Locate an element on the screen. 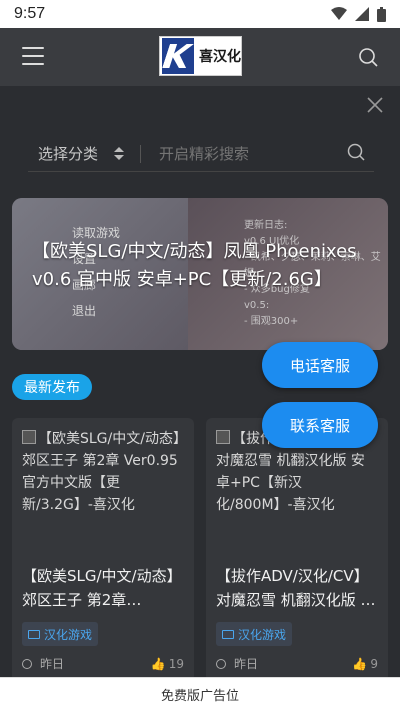 The height and width of the screenshot is (711, 400). close-icon is located at coordinates (375, 105).